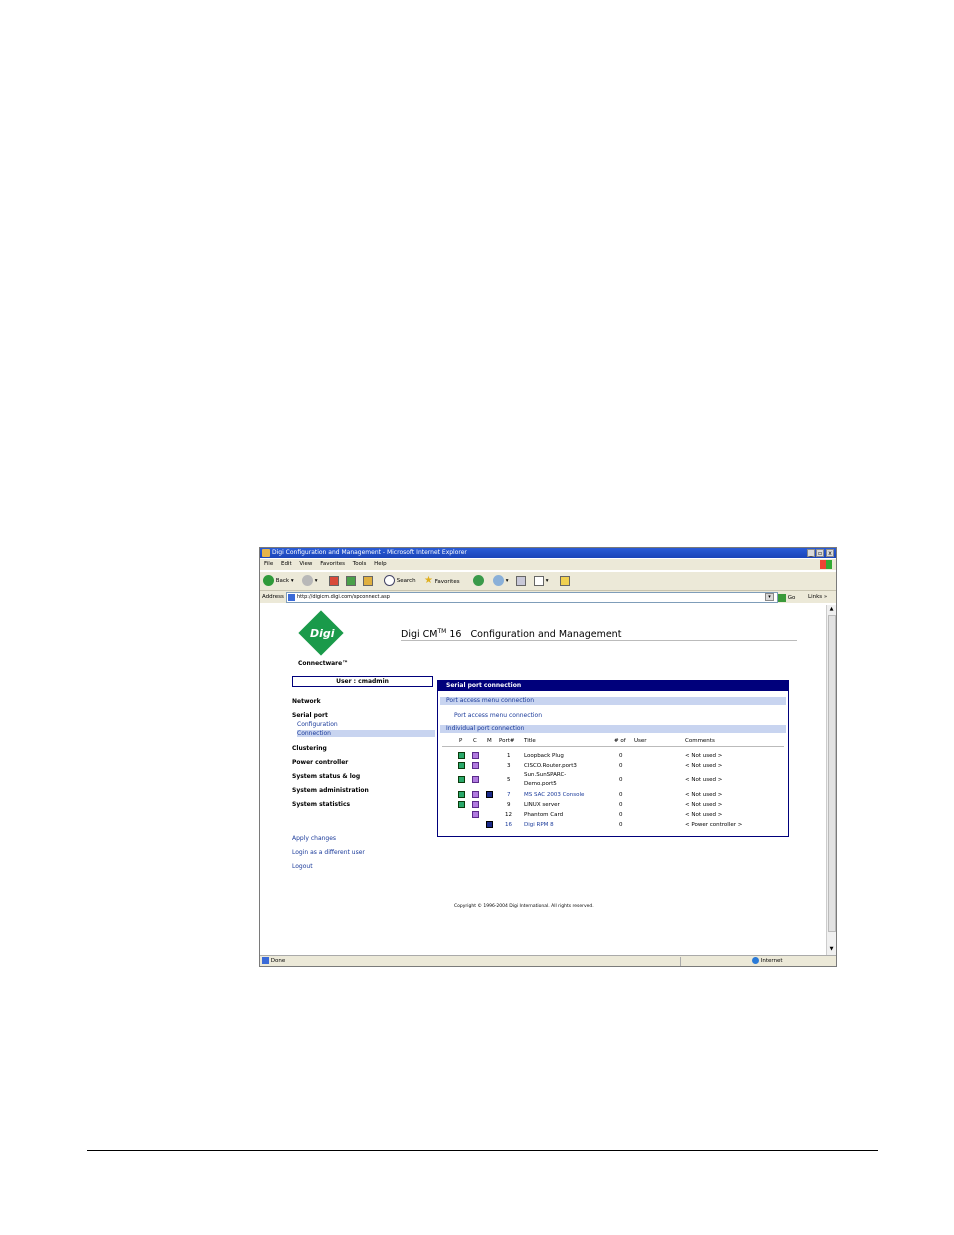 The image size is (954, 1235). What do you see at coordinates (278, 581) in the screenshot?
I see `back-button: Back ▾` at bounding box center [278, 581].